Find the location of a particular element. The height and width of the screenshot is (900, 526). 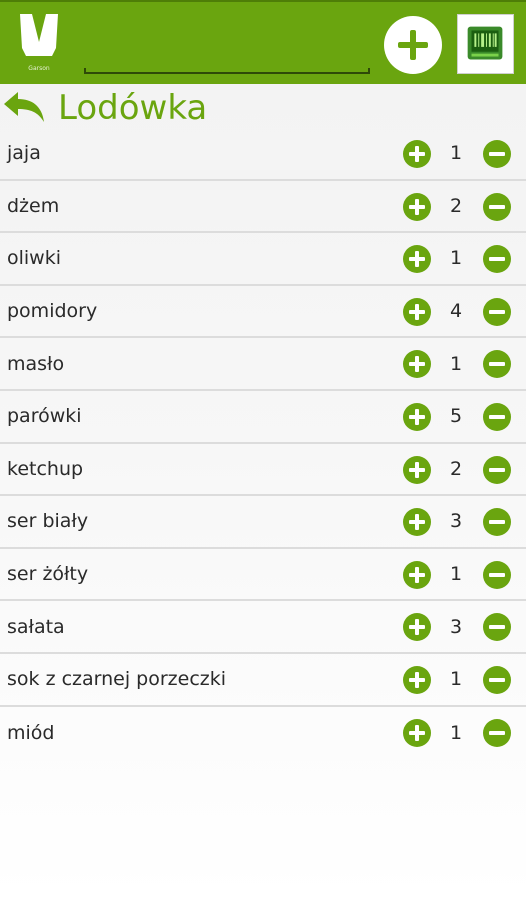

item-name: sok z czarnej porzeczki is located at coordinates (117, 679).